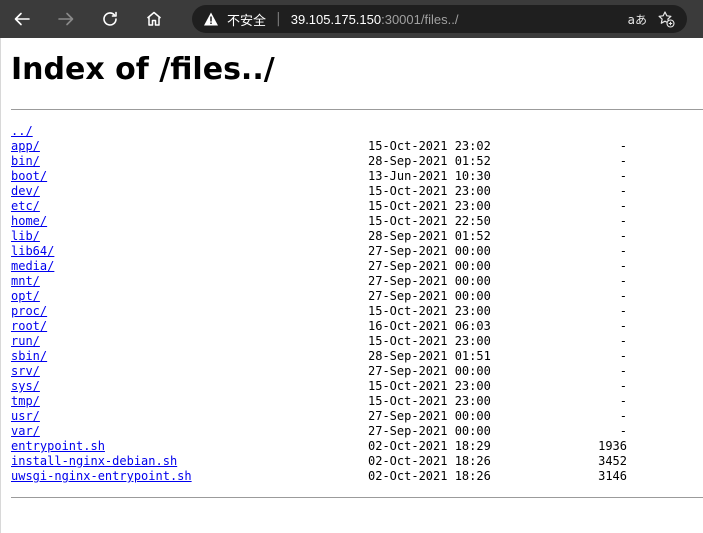  What do you see at coordinates (25, 191) in the screenshot?
I see `file-link: dev/` at bounding box center [25, 191].